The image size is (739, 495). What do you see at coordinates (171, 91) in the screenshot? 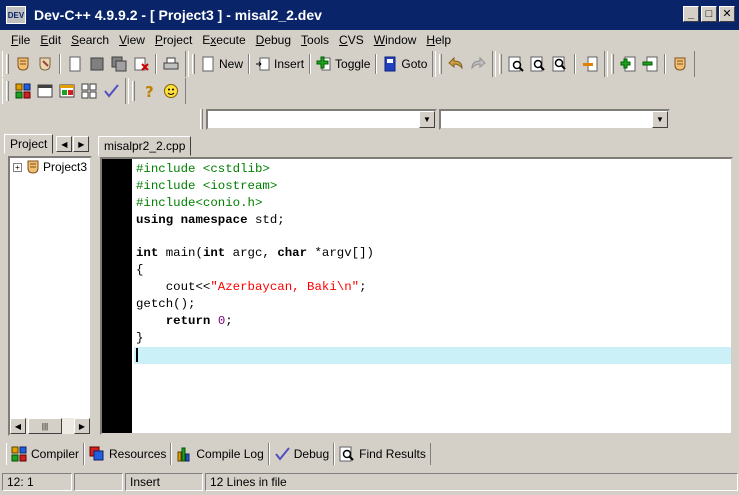
I see `about-button` at bounding box center [171, 91].